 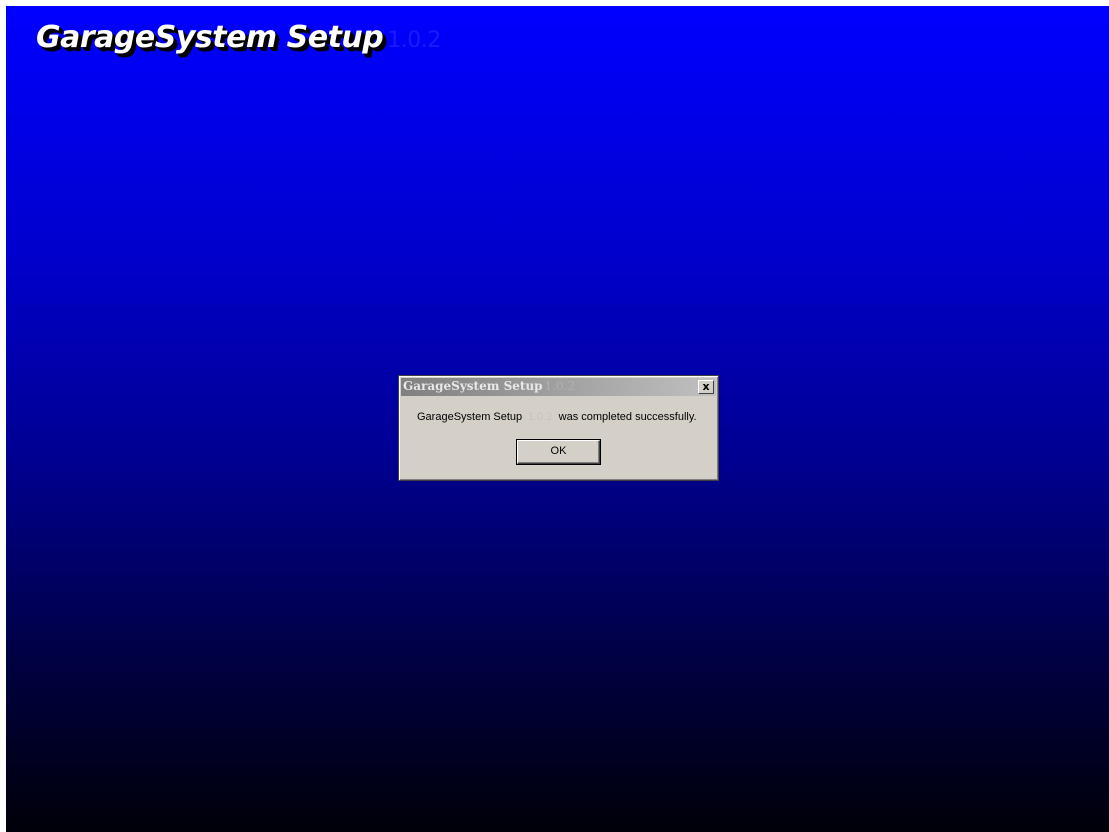 I want to click on setup-banner-version: 1.0.2, so click(x=414, y=40).